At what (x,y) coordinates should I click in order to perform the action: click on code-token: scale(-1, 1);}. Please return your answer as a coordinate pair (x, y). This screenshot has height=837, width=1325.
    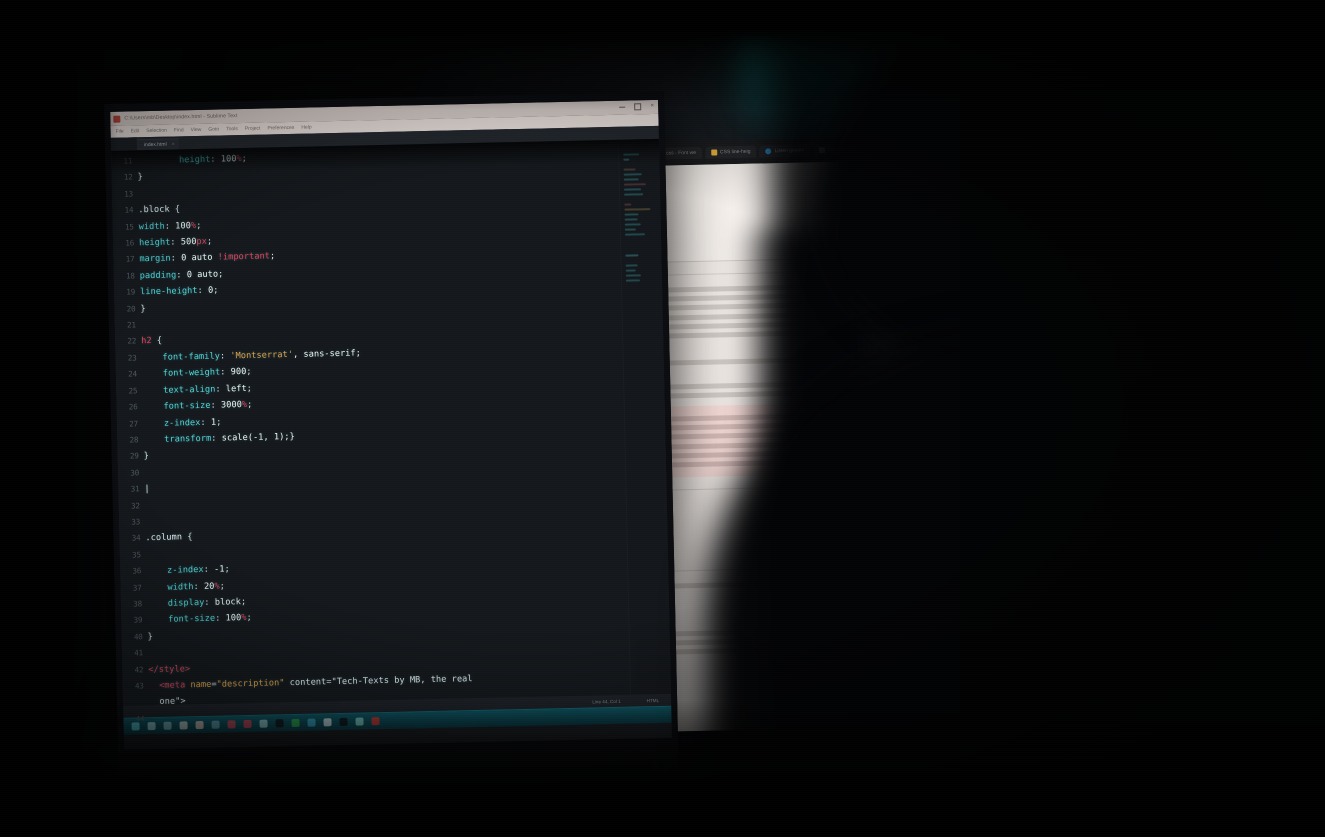
    Looking at the image, I should click on (258, 437).